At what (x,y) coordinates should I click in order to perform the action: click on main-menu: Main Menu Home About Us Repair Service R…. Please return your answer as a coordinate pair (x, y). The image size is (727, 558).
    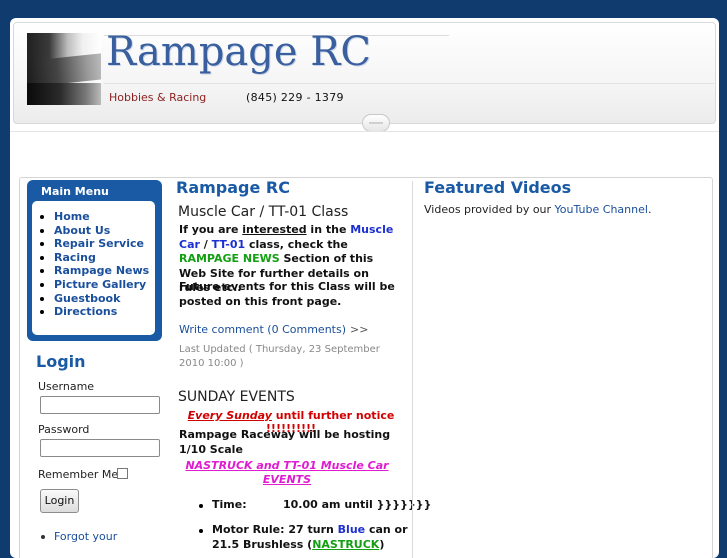
    Looking at the image, I should click on (94, 260).